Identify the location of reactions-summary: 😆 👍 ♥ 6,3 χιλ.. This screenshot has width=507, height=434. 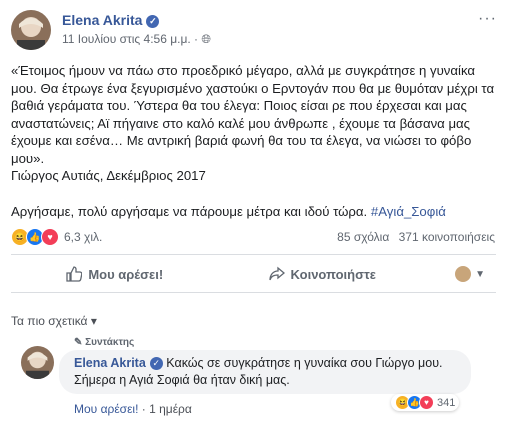
(56, 237).